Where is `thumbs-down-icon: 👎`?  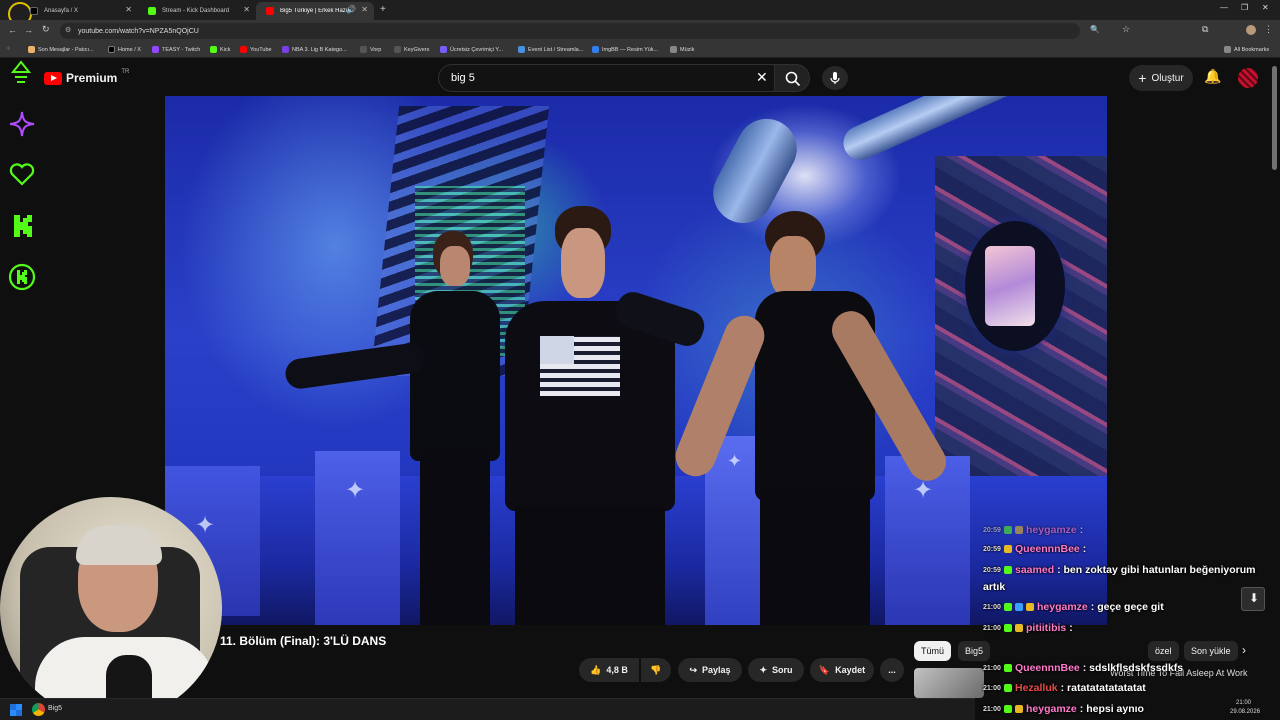 thumbs-down-icon: 👎 is located at coordinates (656, 669).